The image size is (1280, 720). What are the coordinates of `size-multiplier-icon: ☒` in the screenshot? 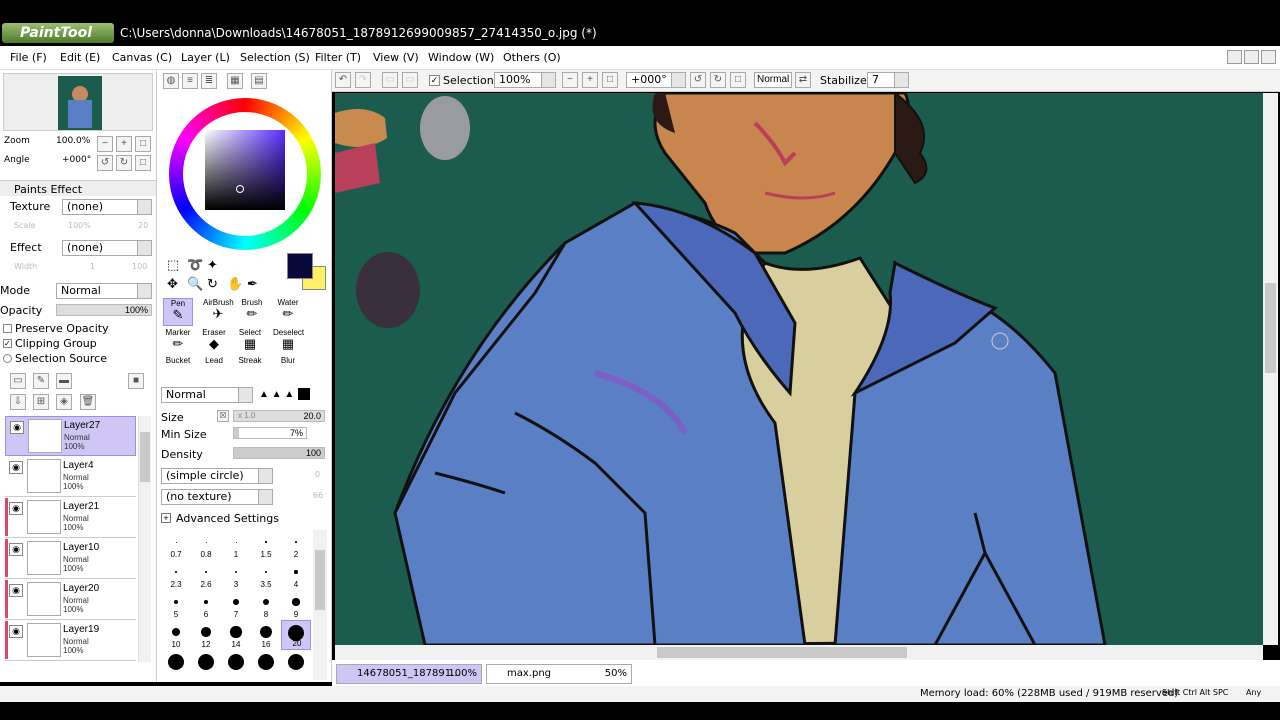 It's located at (223, 416).